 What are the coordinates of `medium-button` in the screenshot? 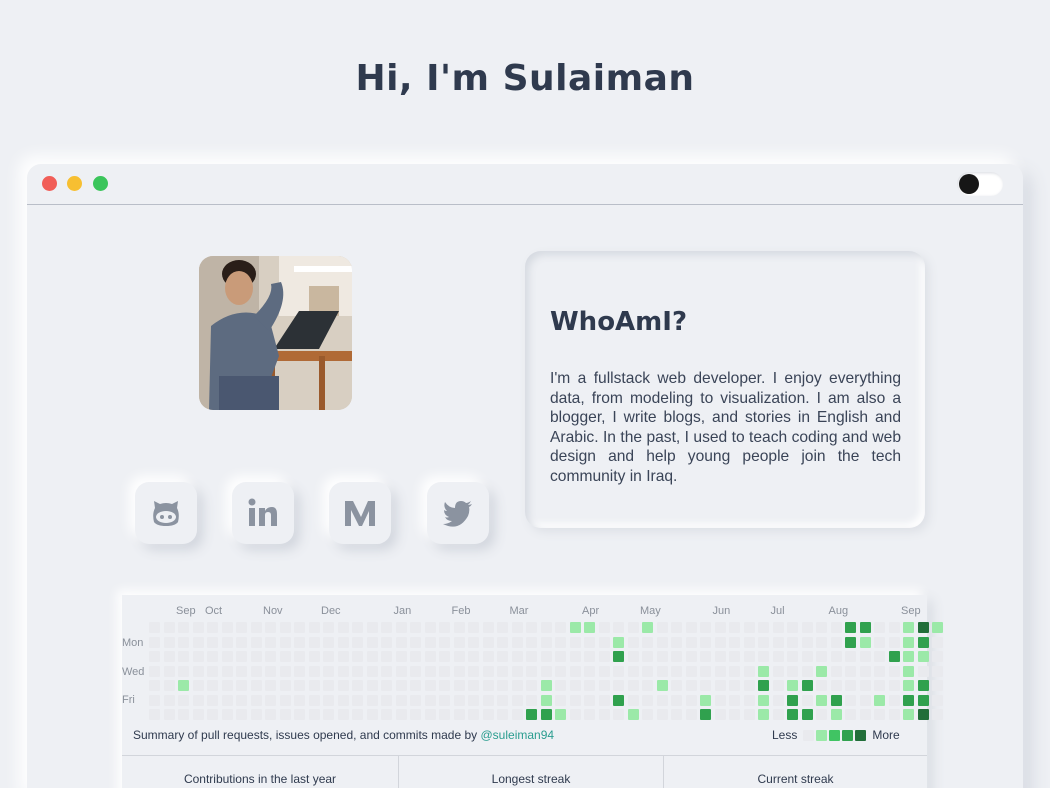 It's located at (360, 513).